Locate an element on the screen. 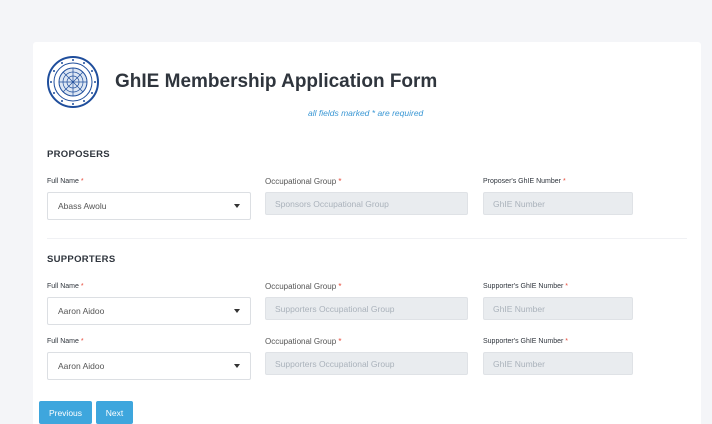  supporter-1-full-name-select: Aaron Aidoo is located at coordinates (149, 311).